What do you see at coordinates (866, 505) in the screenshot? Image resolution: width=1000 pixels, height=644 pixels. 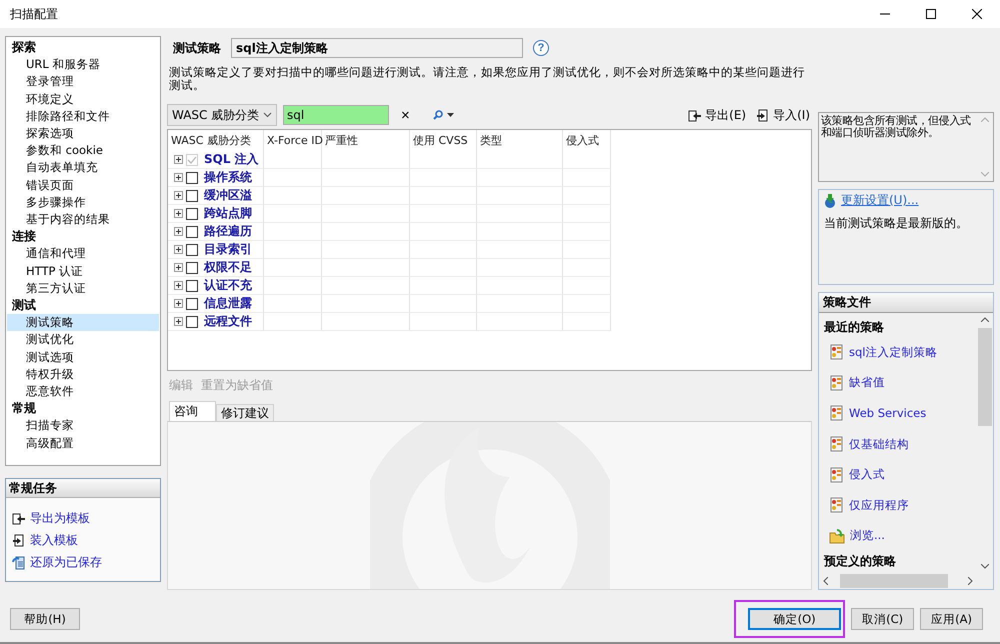 I see `policy-link: 仅应用程序` at bounding box center [866, 505].